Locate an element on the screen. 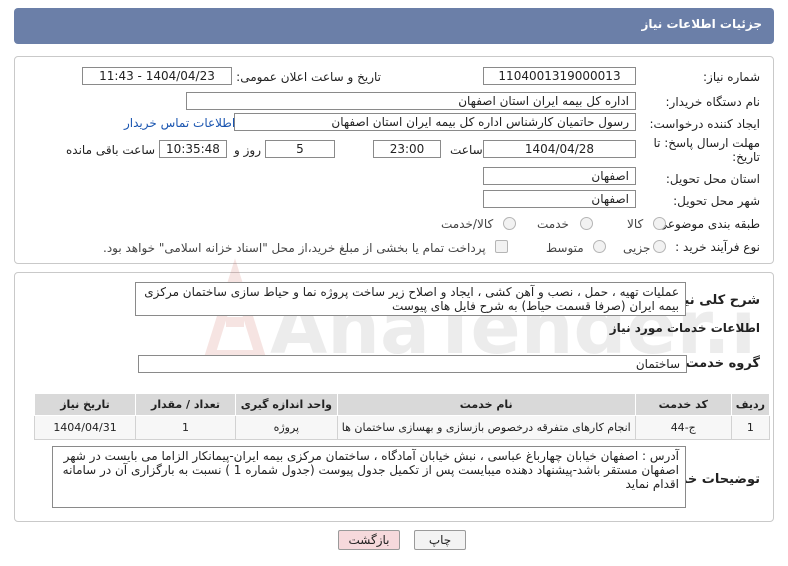  process-medium-radio is located at coordinates (599, 246).